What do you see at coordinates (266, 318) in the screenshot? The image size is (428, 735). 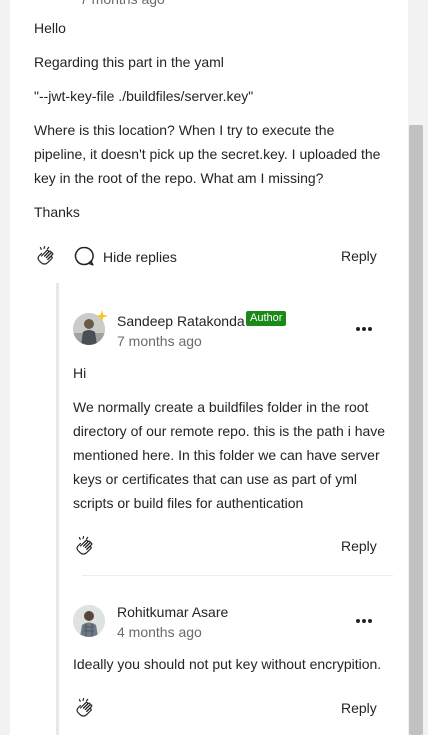 I see `author-badge: Author` at bounding box center [266, 318].